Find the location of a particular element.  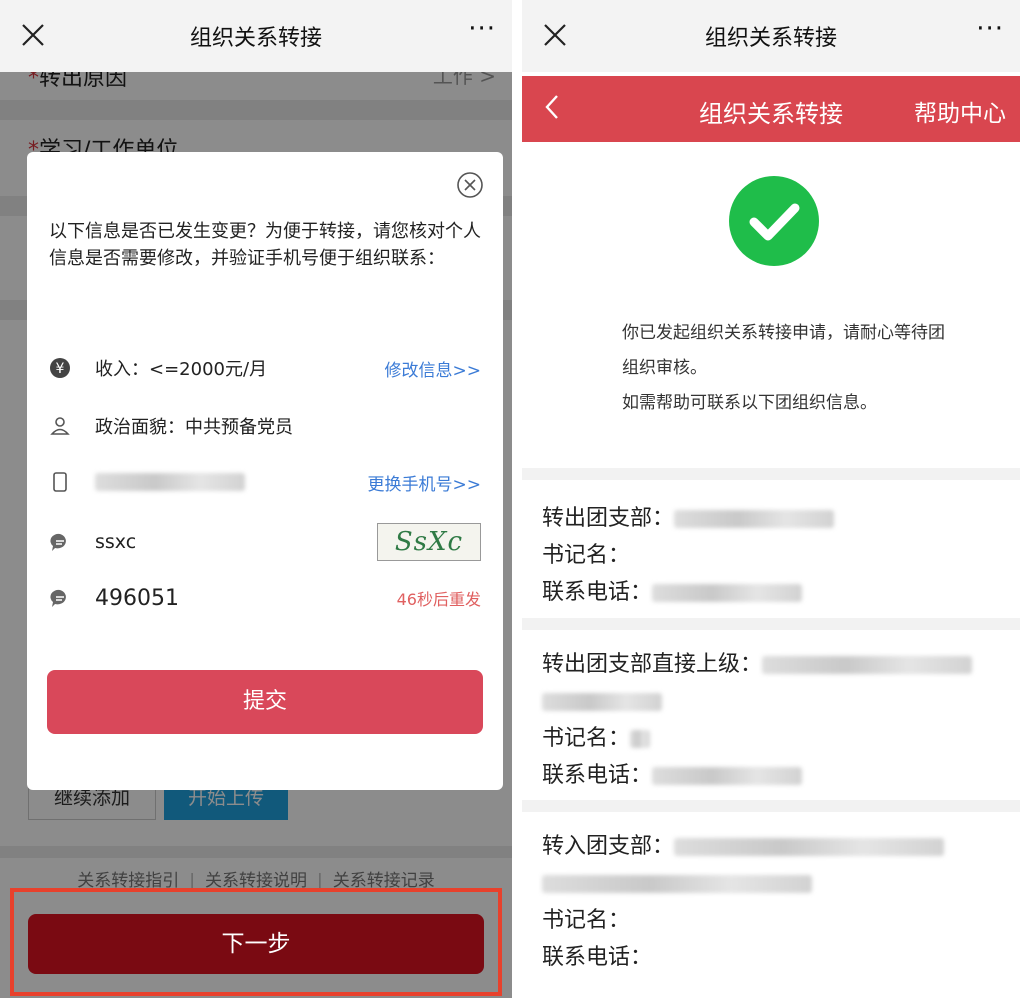

next-highlight-box: 下一步 is located at coordinates (256, 942).